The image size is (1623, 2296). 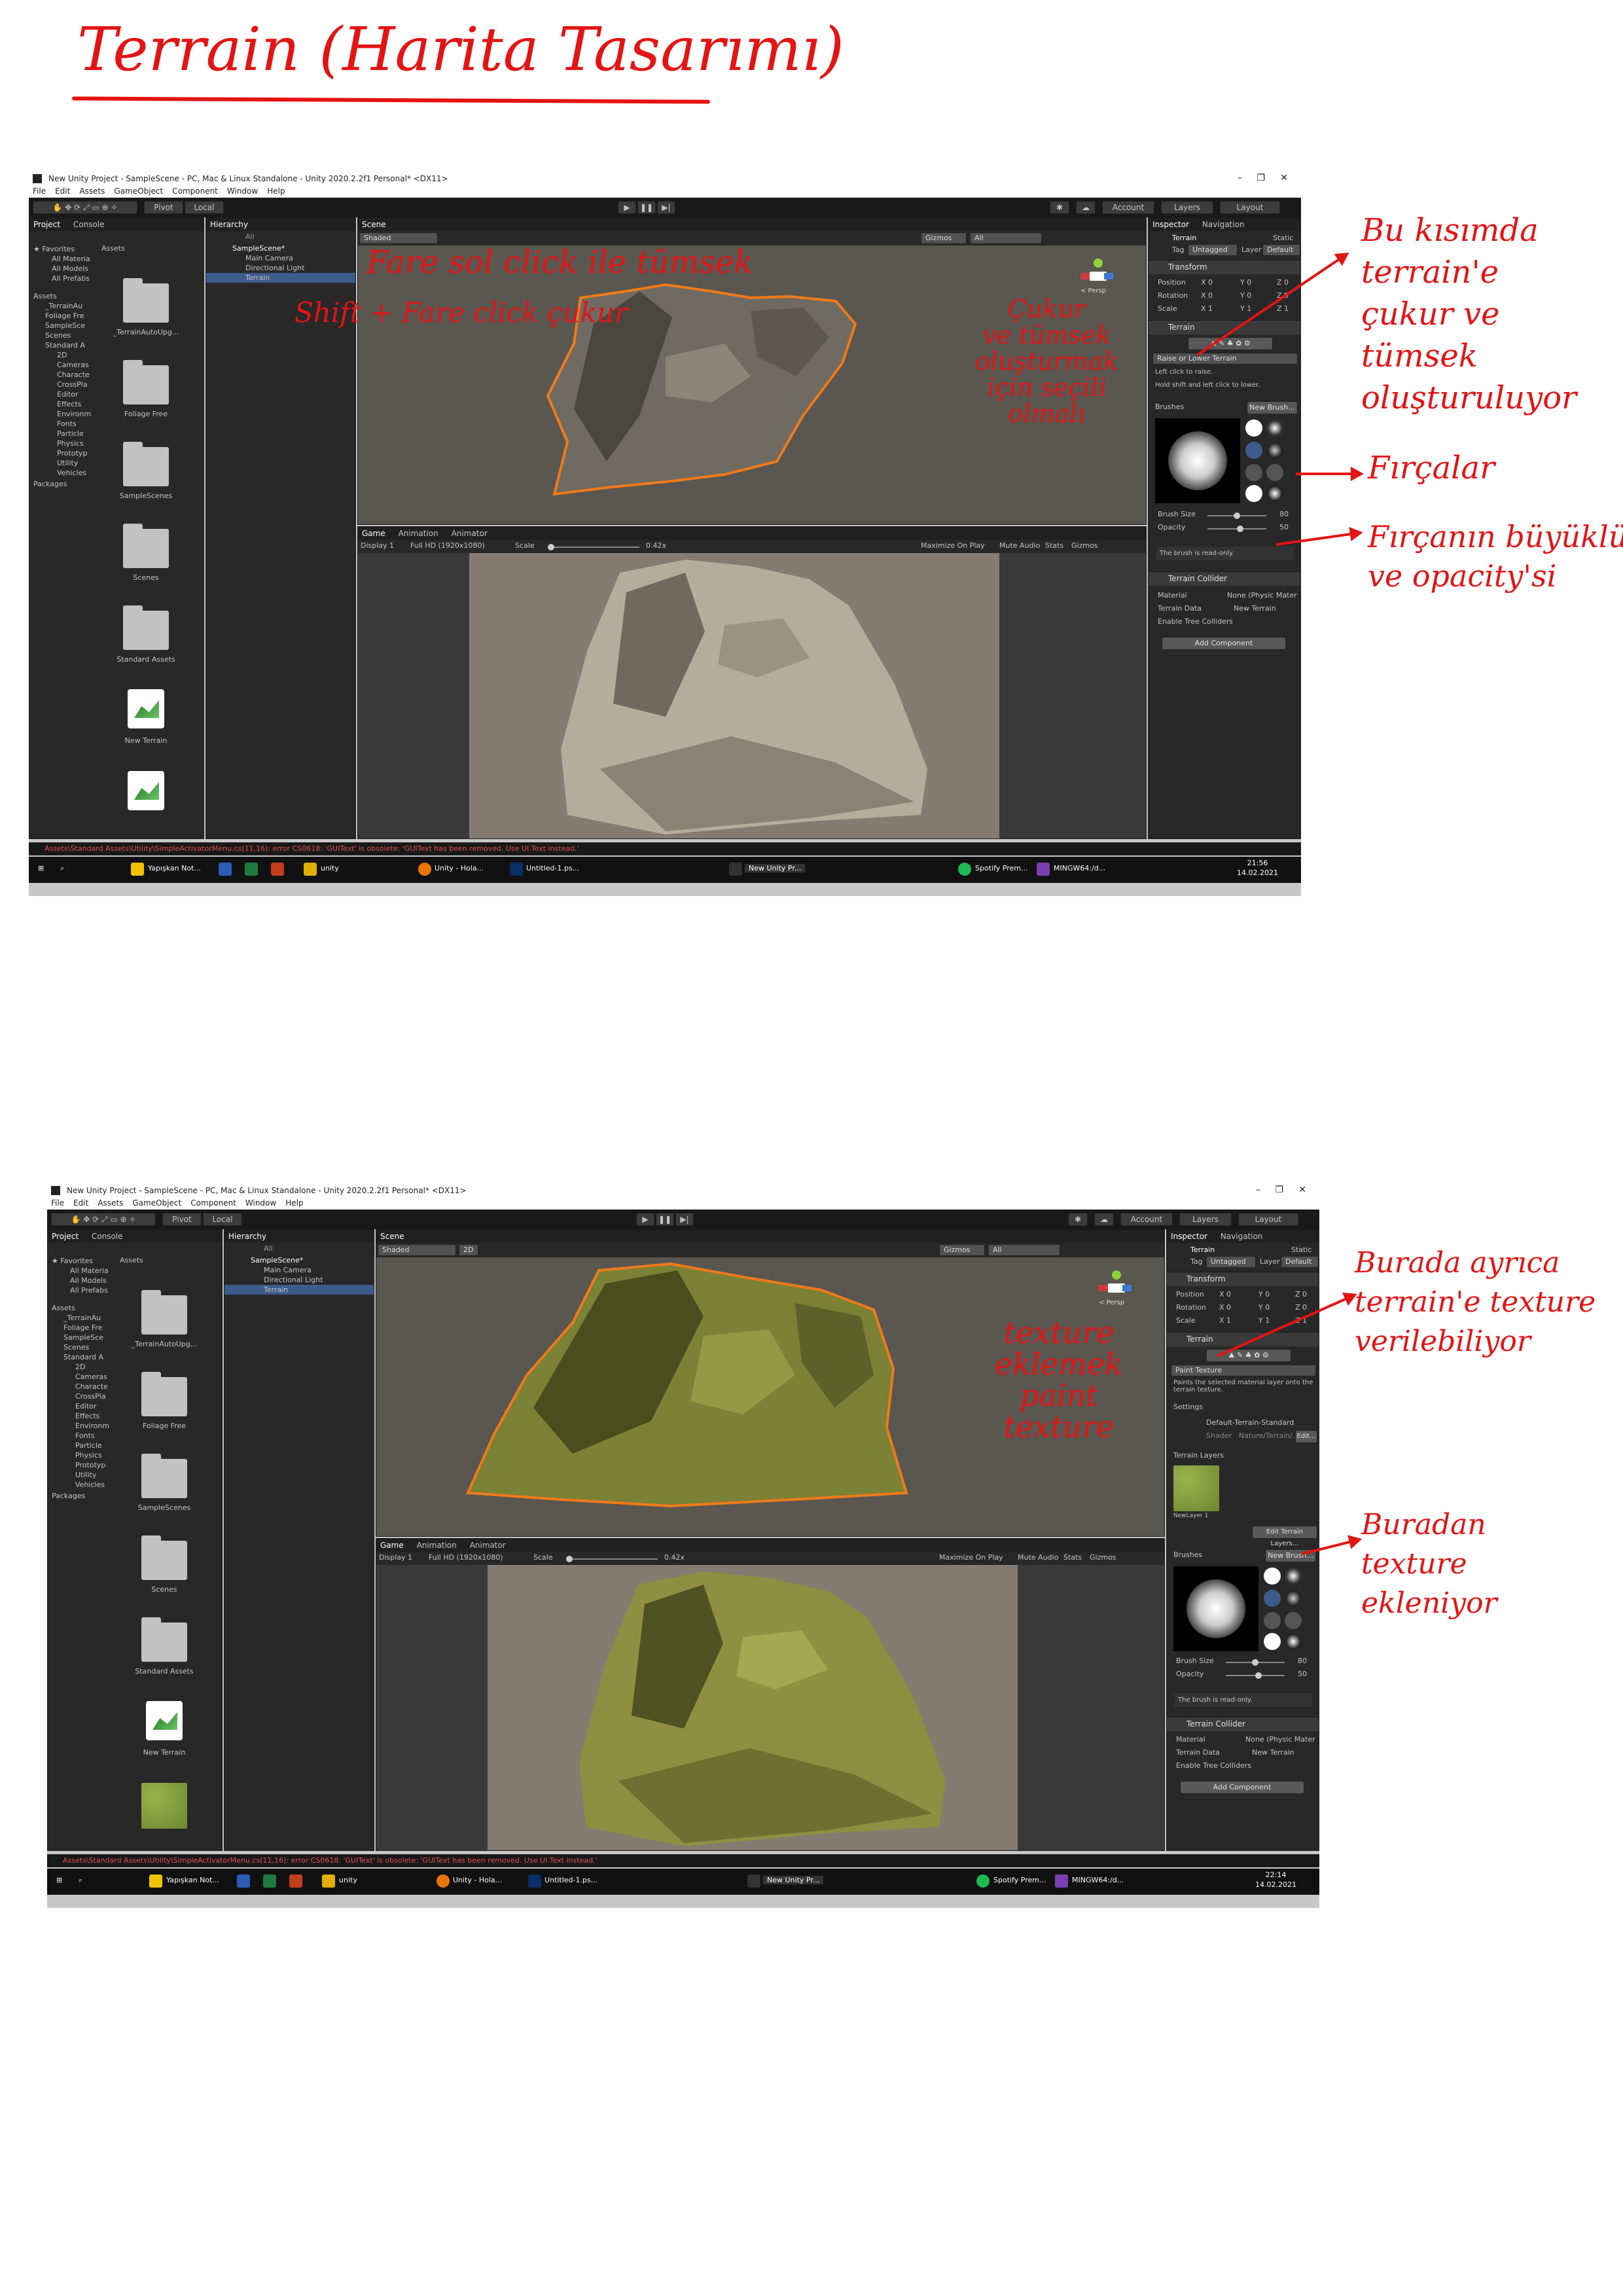 I want to click on pos-z: Z 0, so click(x=1301, y=1294).